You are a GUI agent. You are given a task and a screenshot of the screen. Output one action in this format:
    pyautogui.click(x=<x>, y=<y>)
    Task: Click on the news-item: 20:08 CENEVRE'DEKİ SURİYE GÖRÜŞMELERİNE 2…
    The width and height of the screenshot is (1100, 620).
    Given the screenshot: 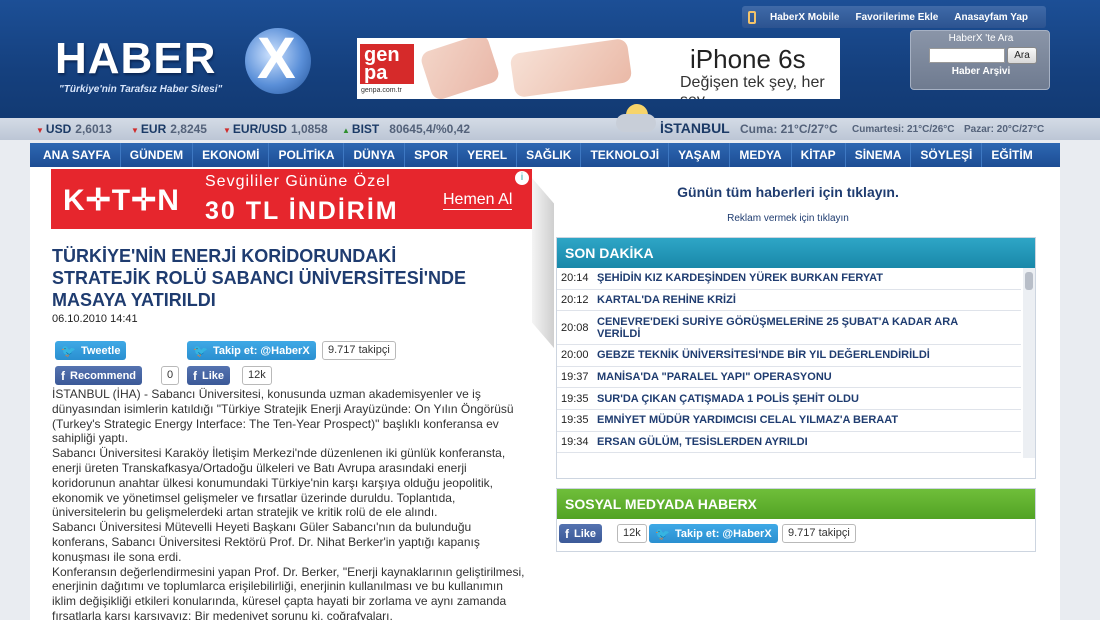 What is the action you would take?
    pyautogui.click(x=789, y=328)
    